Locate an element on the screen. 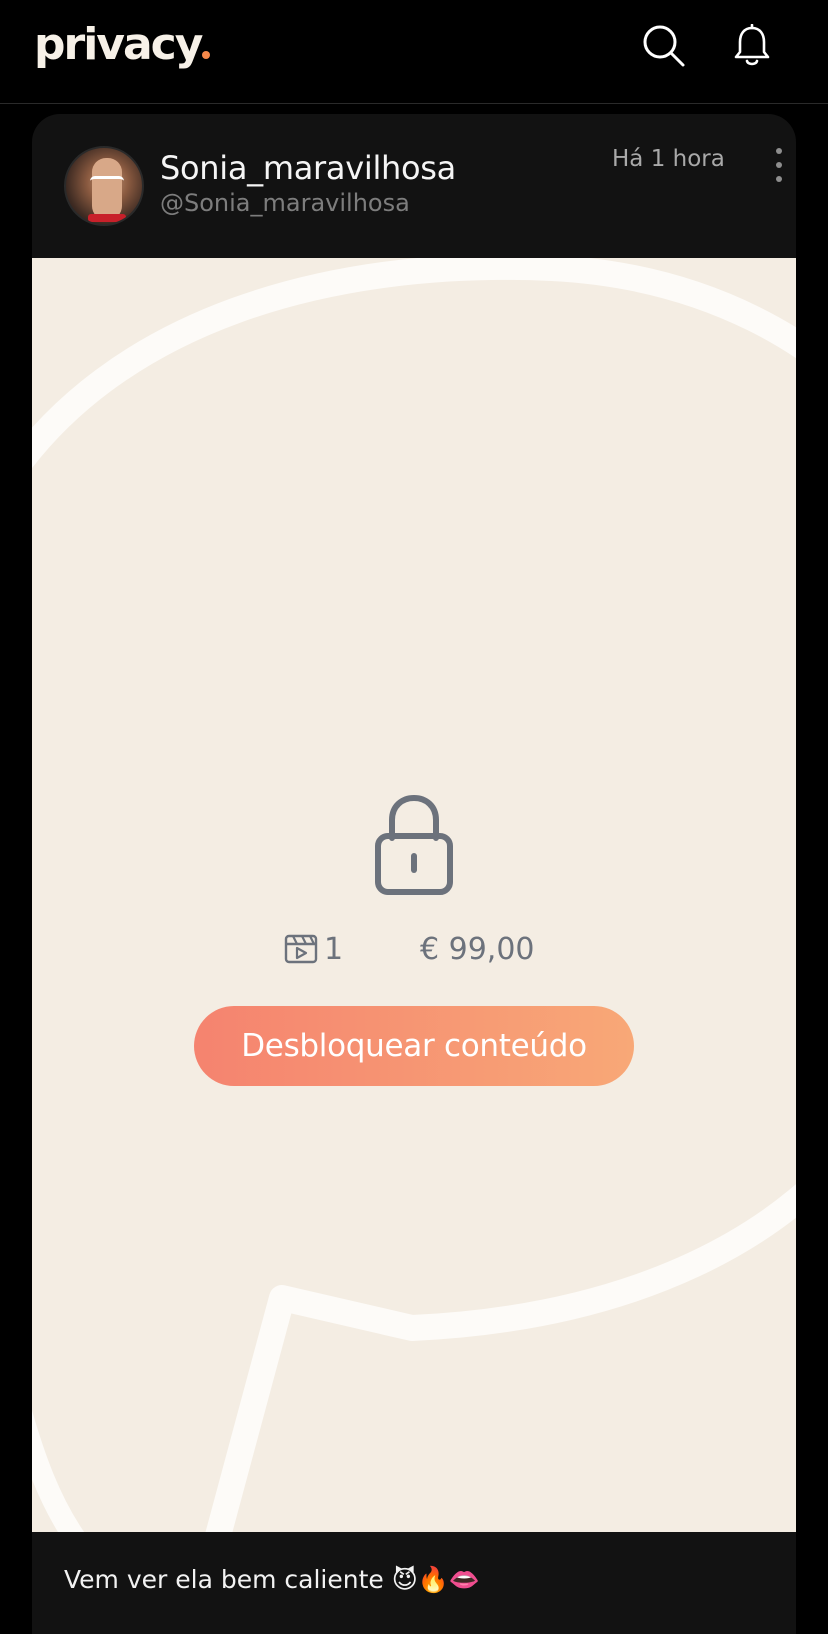  author-name: Sonia_maravilhosa is located at coordinates (308, 168).